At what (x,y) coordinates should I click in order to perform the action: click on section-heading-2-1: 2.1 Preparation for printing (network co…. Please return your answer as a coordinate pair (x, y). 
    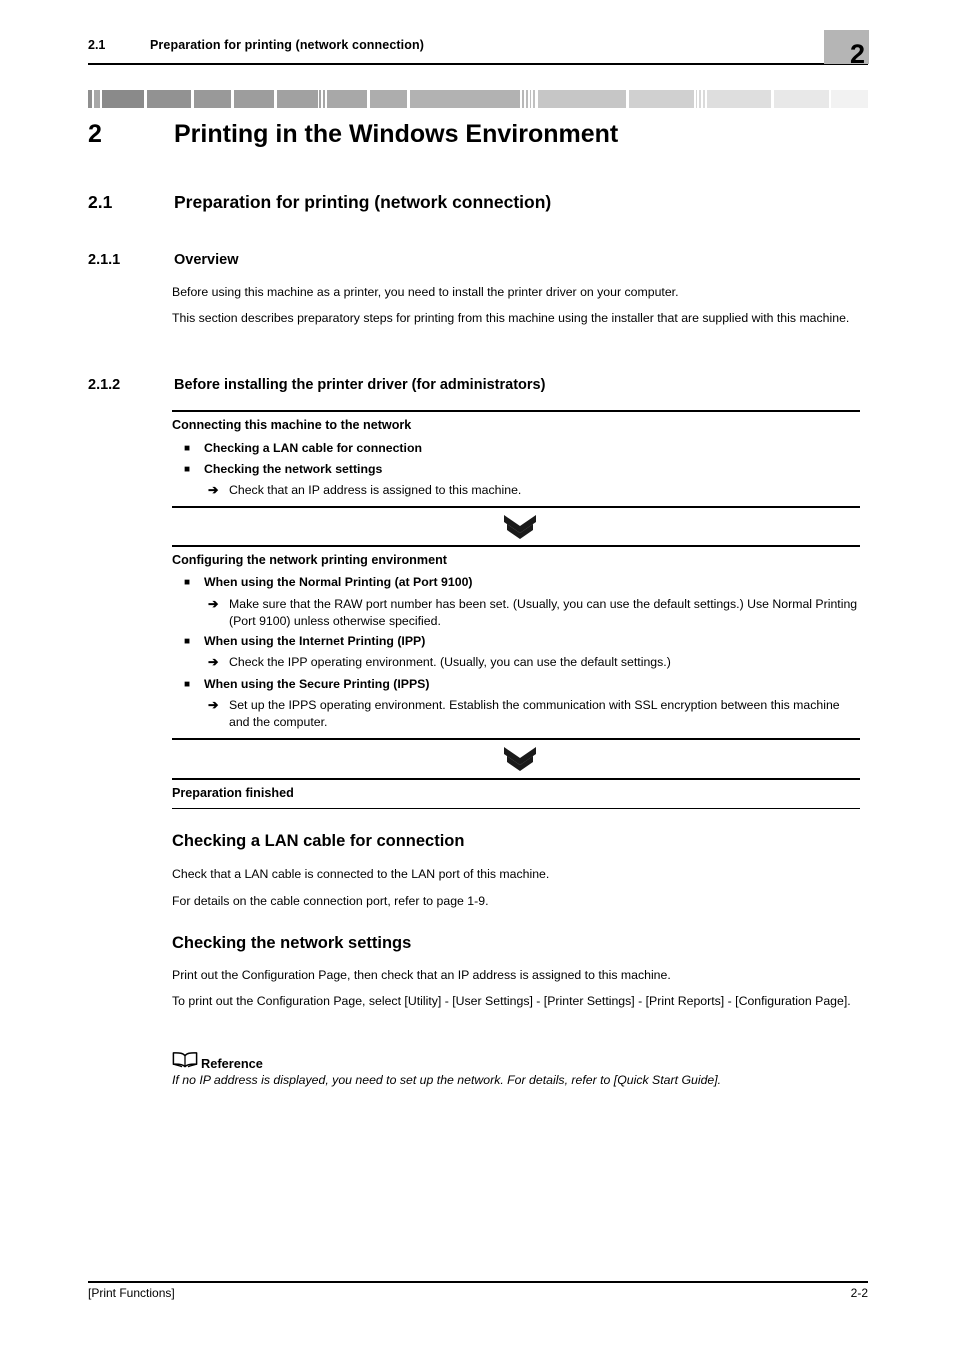
    Looking at the image, I should click on (488, 202).